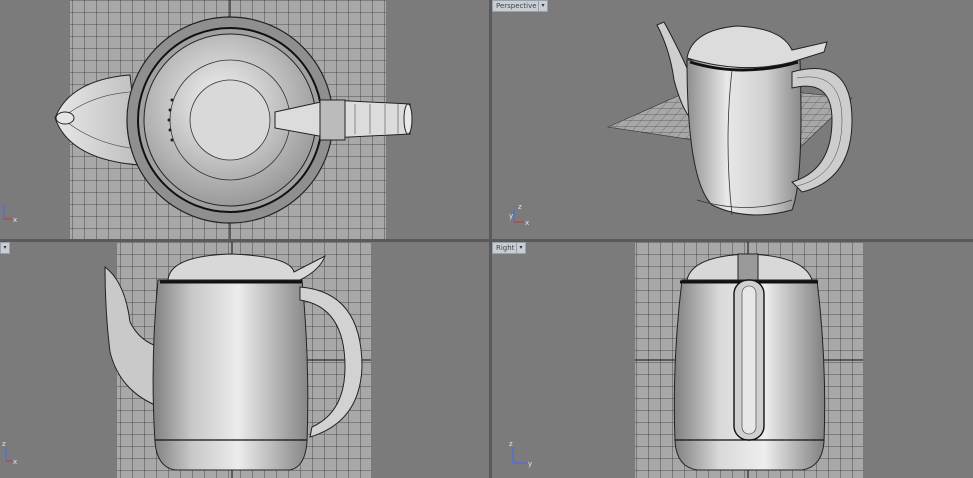  I want to click on perspective-axis-z-label: z, so click(520, 207).